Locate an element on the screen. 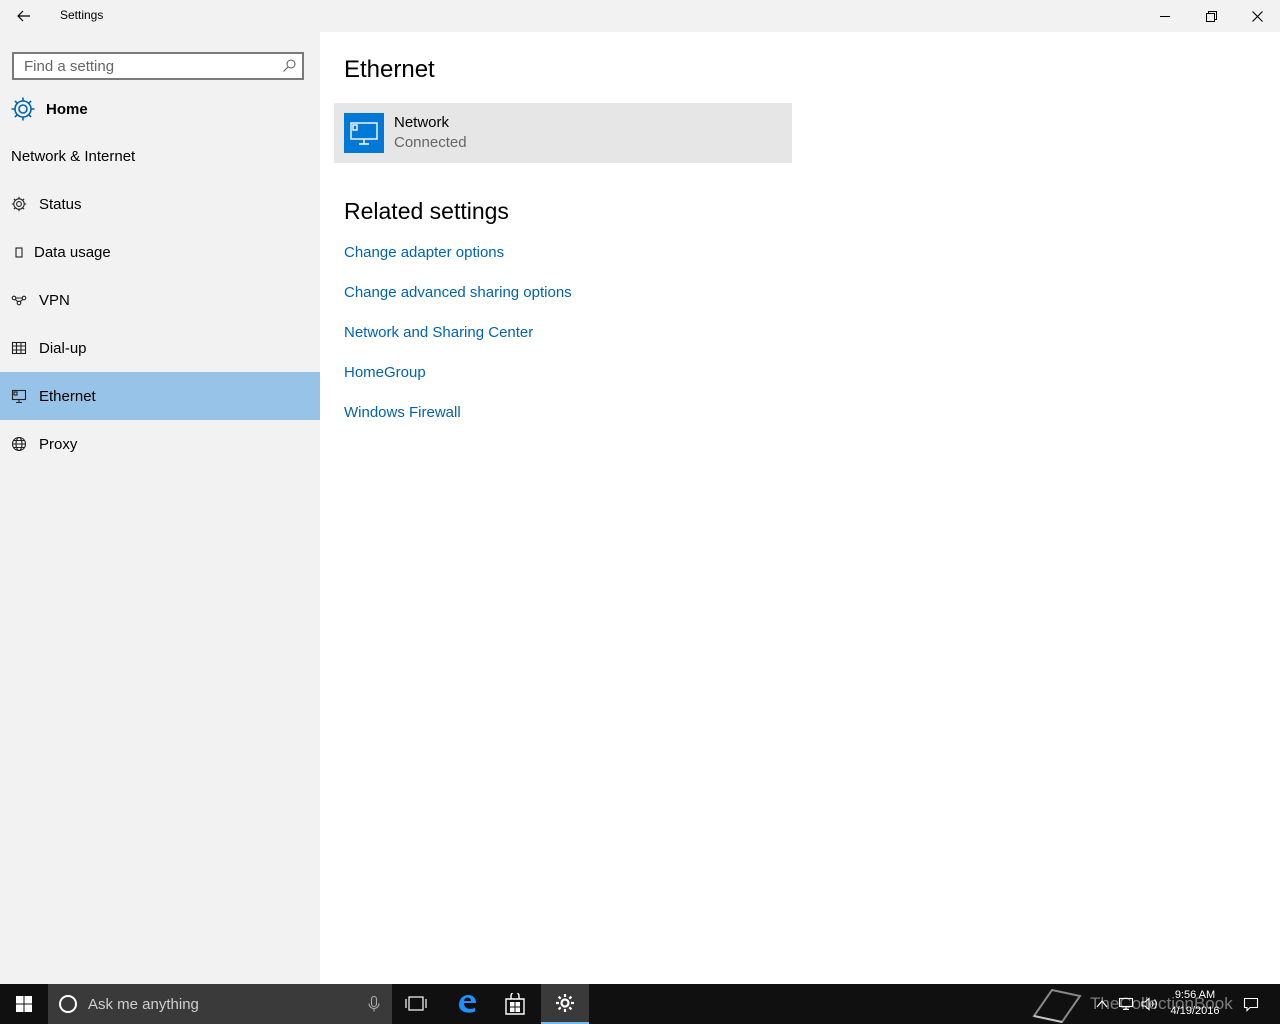  volume-tray-button is located at coordinates (1150, 1004).